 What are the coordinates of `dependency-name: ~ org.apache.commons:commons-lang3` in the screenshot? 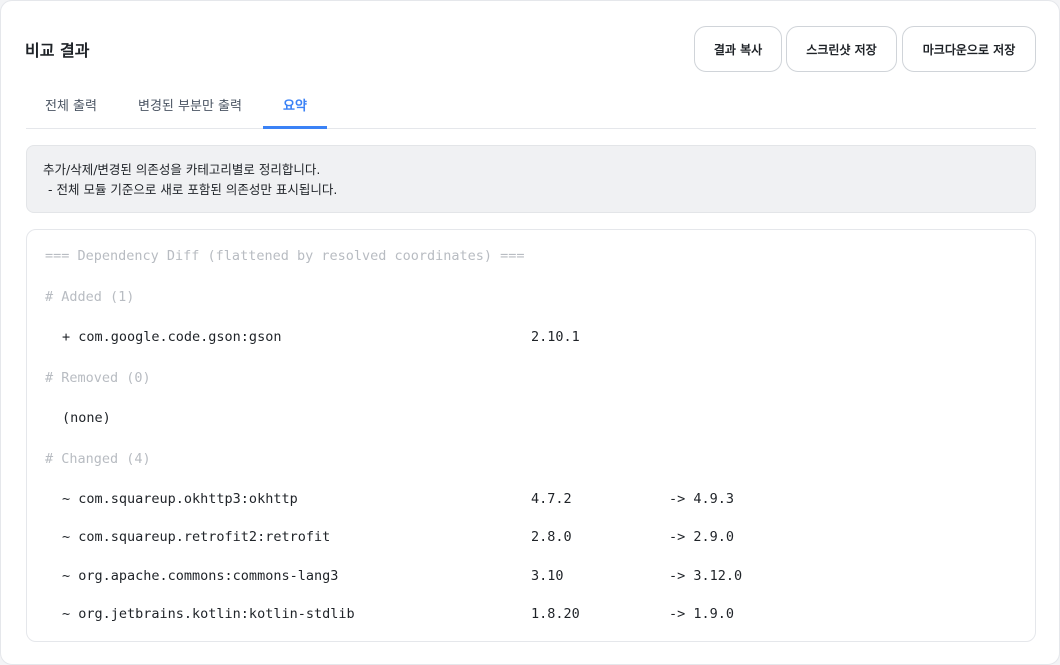 It's located at (200, 576).